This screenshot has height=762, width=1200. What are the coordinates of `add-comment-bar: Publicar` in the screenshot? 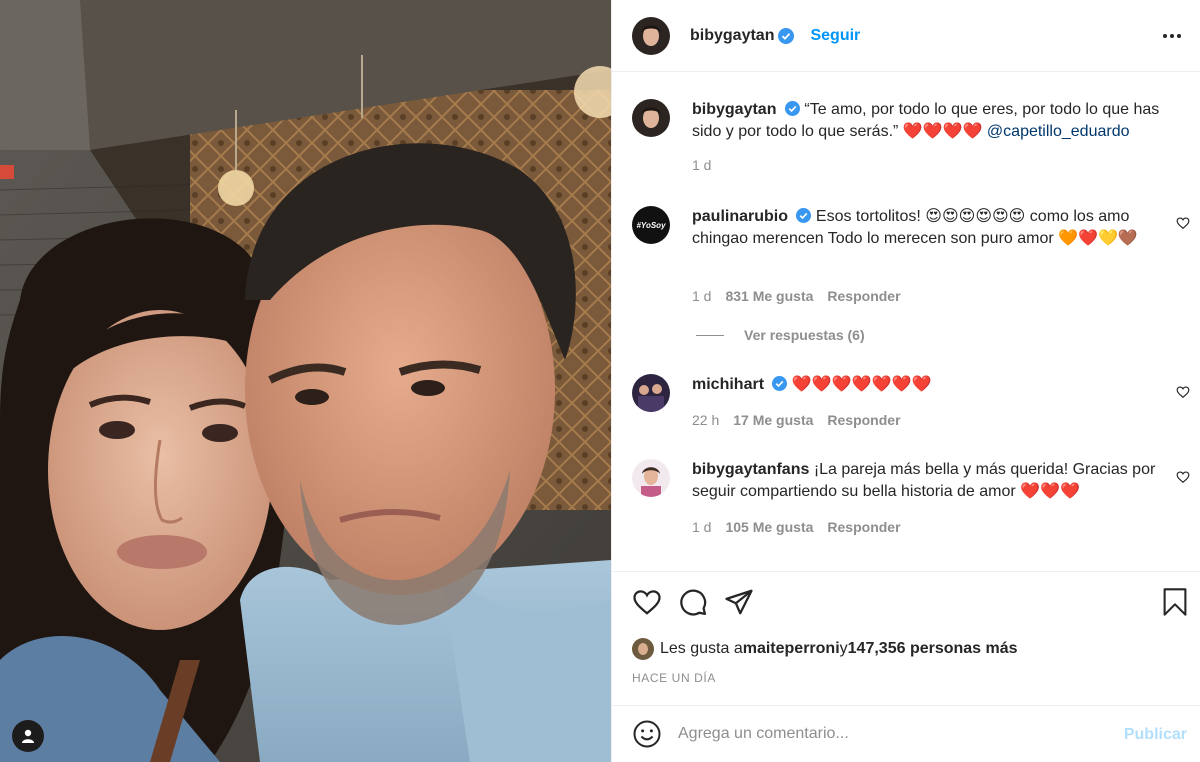 It's located at (906, 733).